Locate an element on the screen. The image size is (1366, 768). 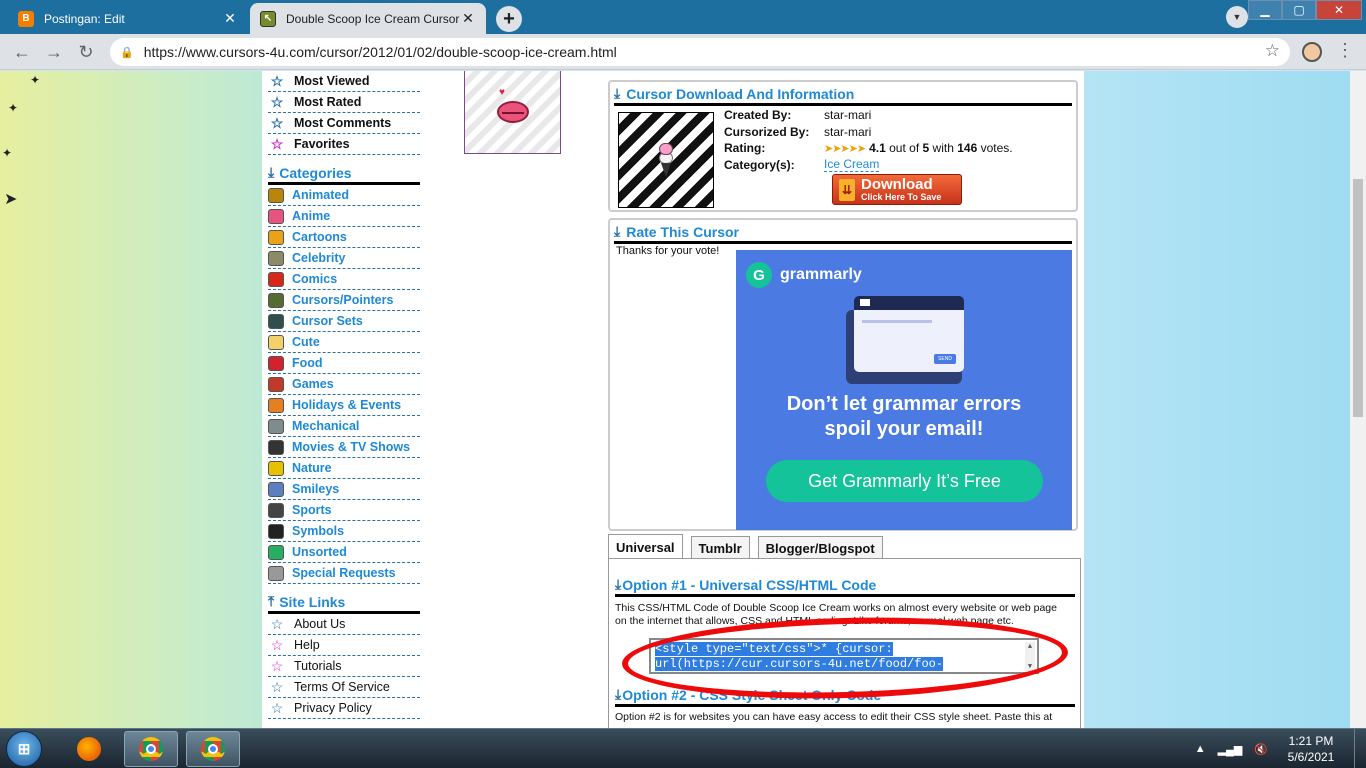
email-card-illustration: SEND is located at coordinates (909, 334).